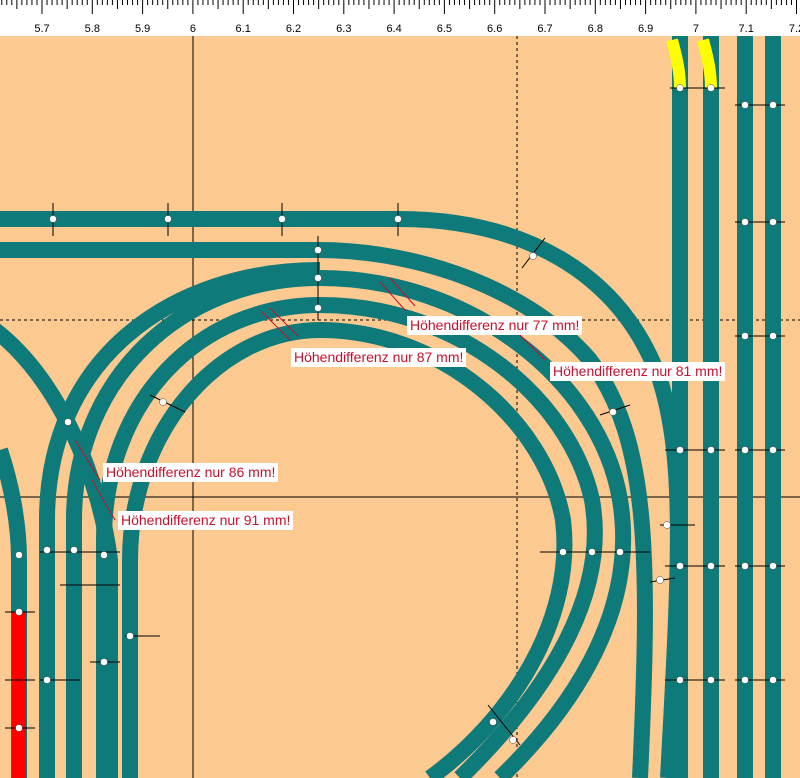  What do you see at coordinates (494, 29) in the screenshot?
I see `ruler-tick-label: 6.6` at bounding box center [494, 29].